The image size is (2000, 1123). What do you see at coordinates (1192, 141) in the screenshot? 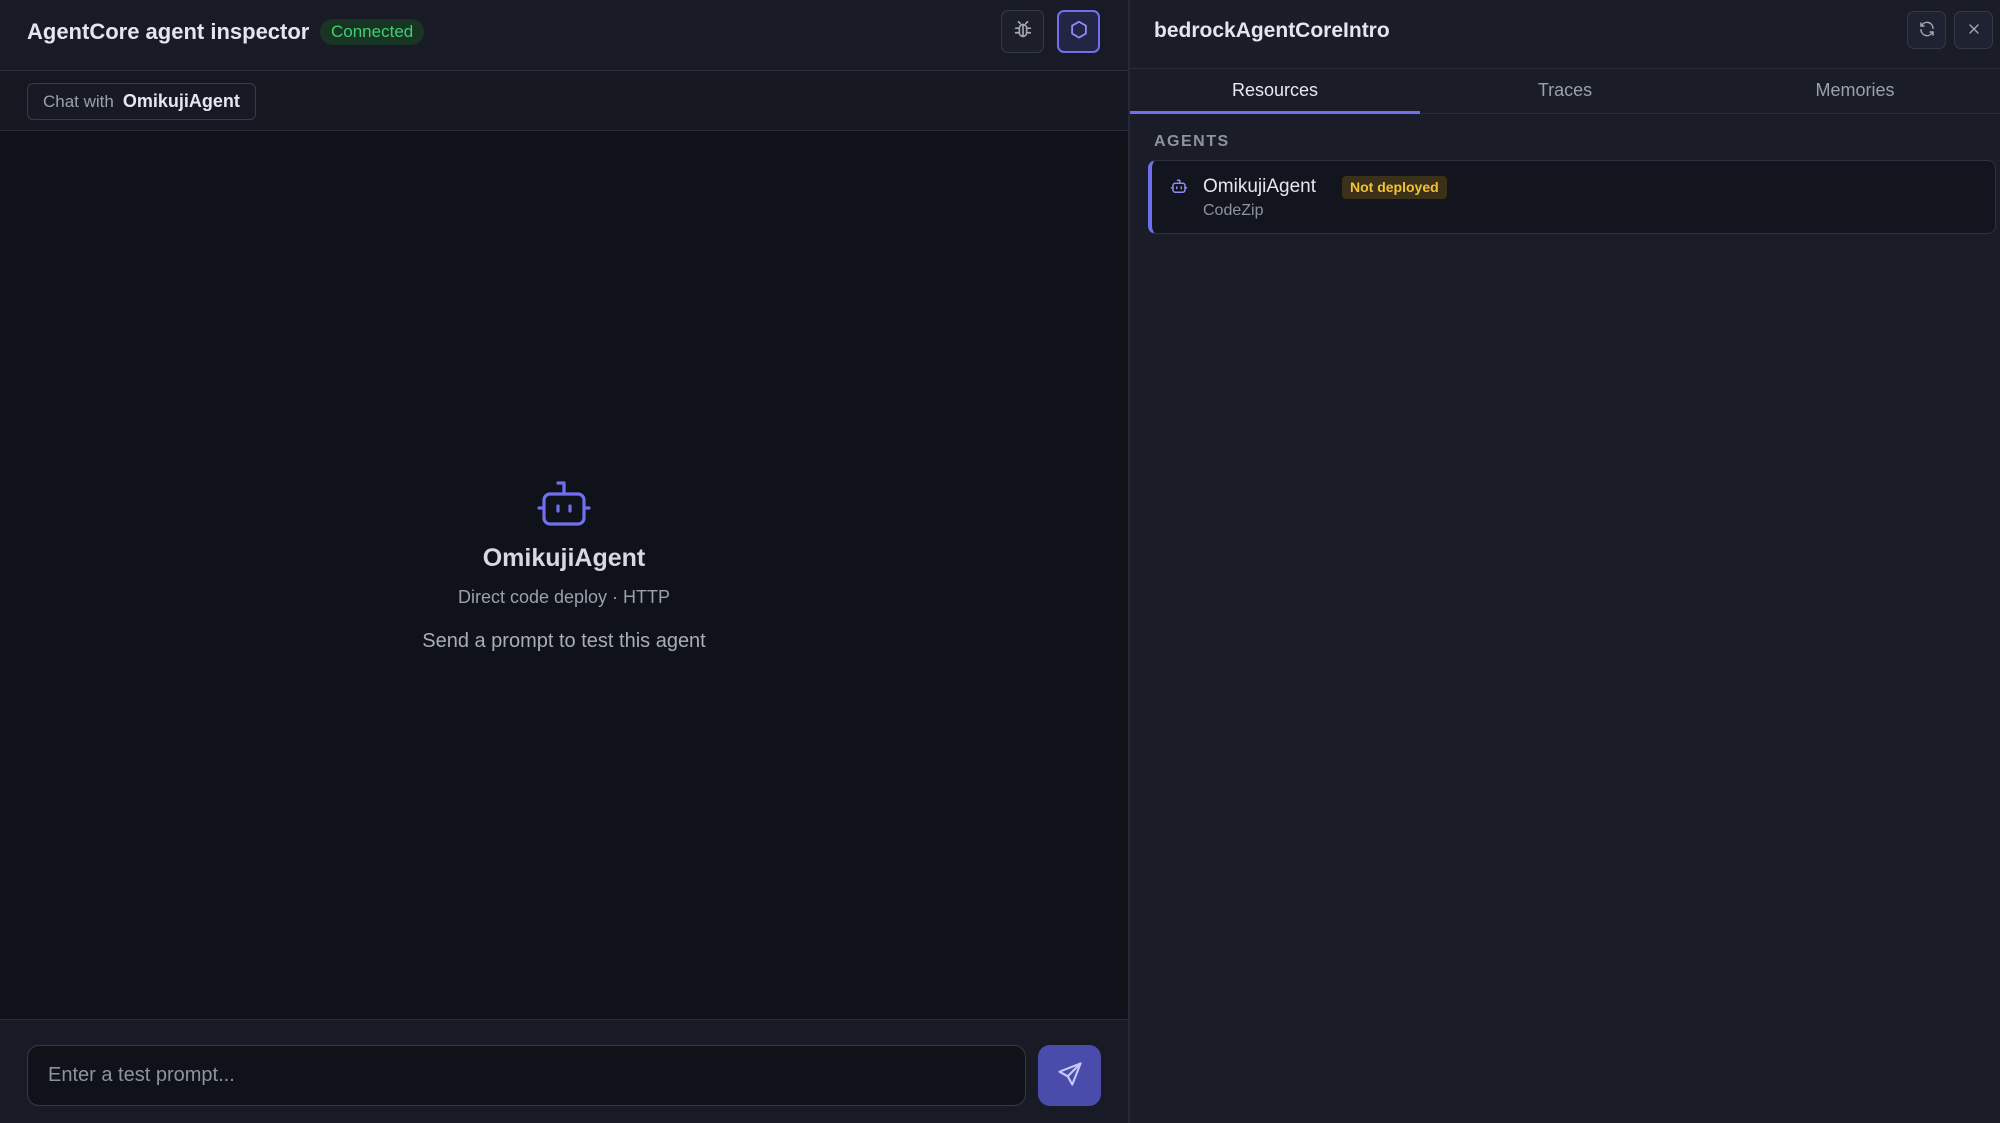
I see `agents-section-label: AGENTS` at bounding box center [1192, 141].